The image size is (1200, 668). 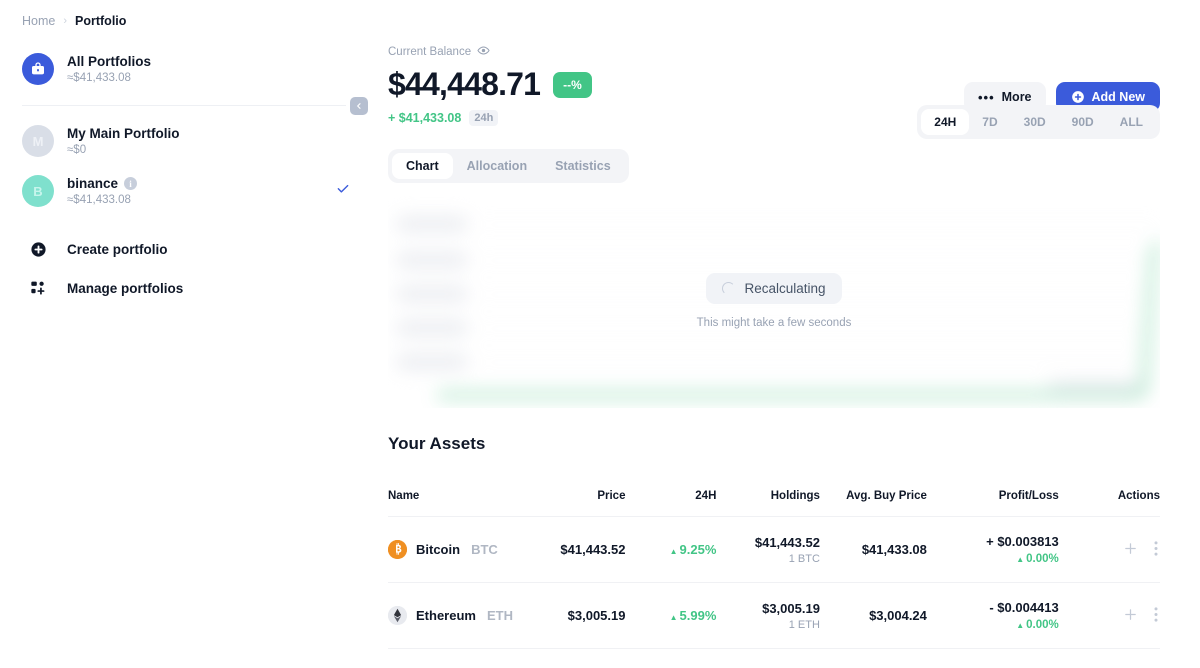 What do you see at coordinates (38, 191) in the screenshot?
I see `avatar: B` at bounding box center [38, 191].